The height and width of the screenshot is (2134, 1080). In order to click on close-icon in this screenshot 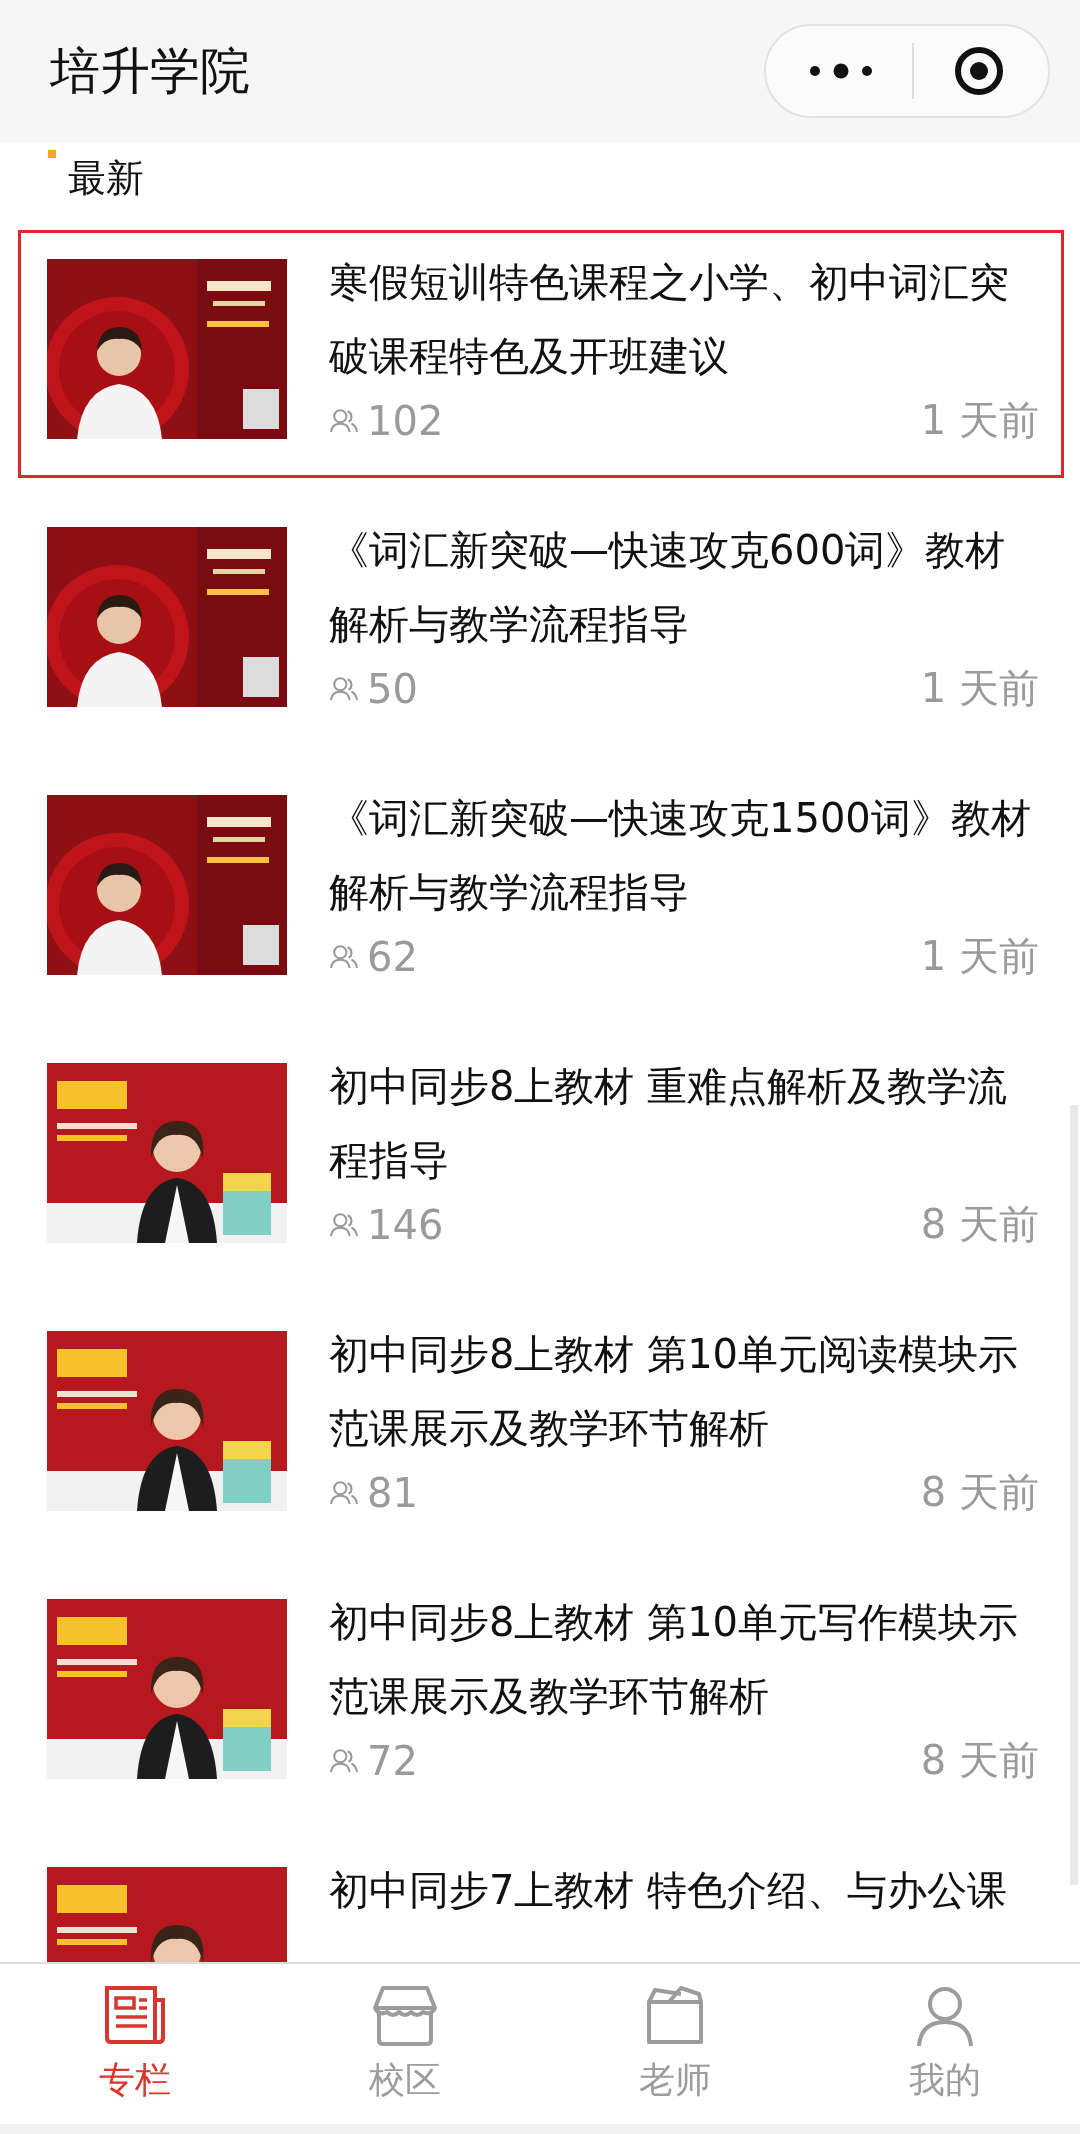, I will do `click(978, 71)`.